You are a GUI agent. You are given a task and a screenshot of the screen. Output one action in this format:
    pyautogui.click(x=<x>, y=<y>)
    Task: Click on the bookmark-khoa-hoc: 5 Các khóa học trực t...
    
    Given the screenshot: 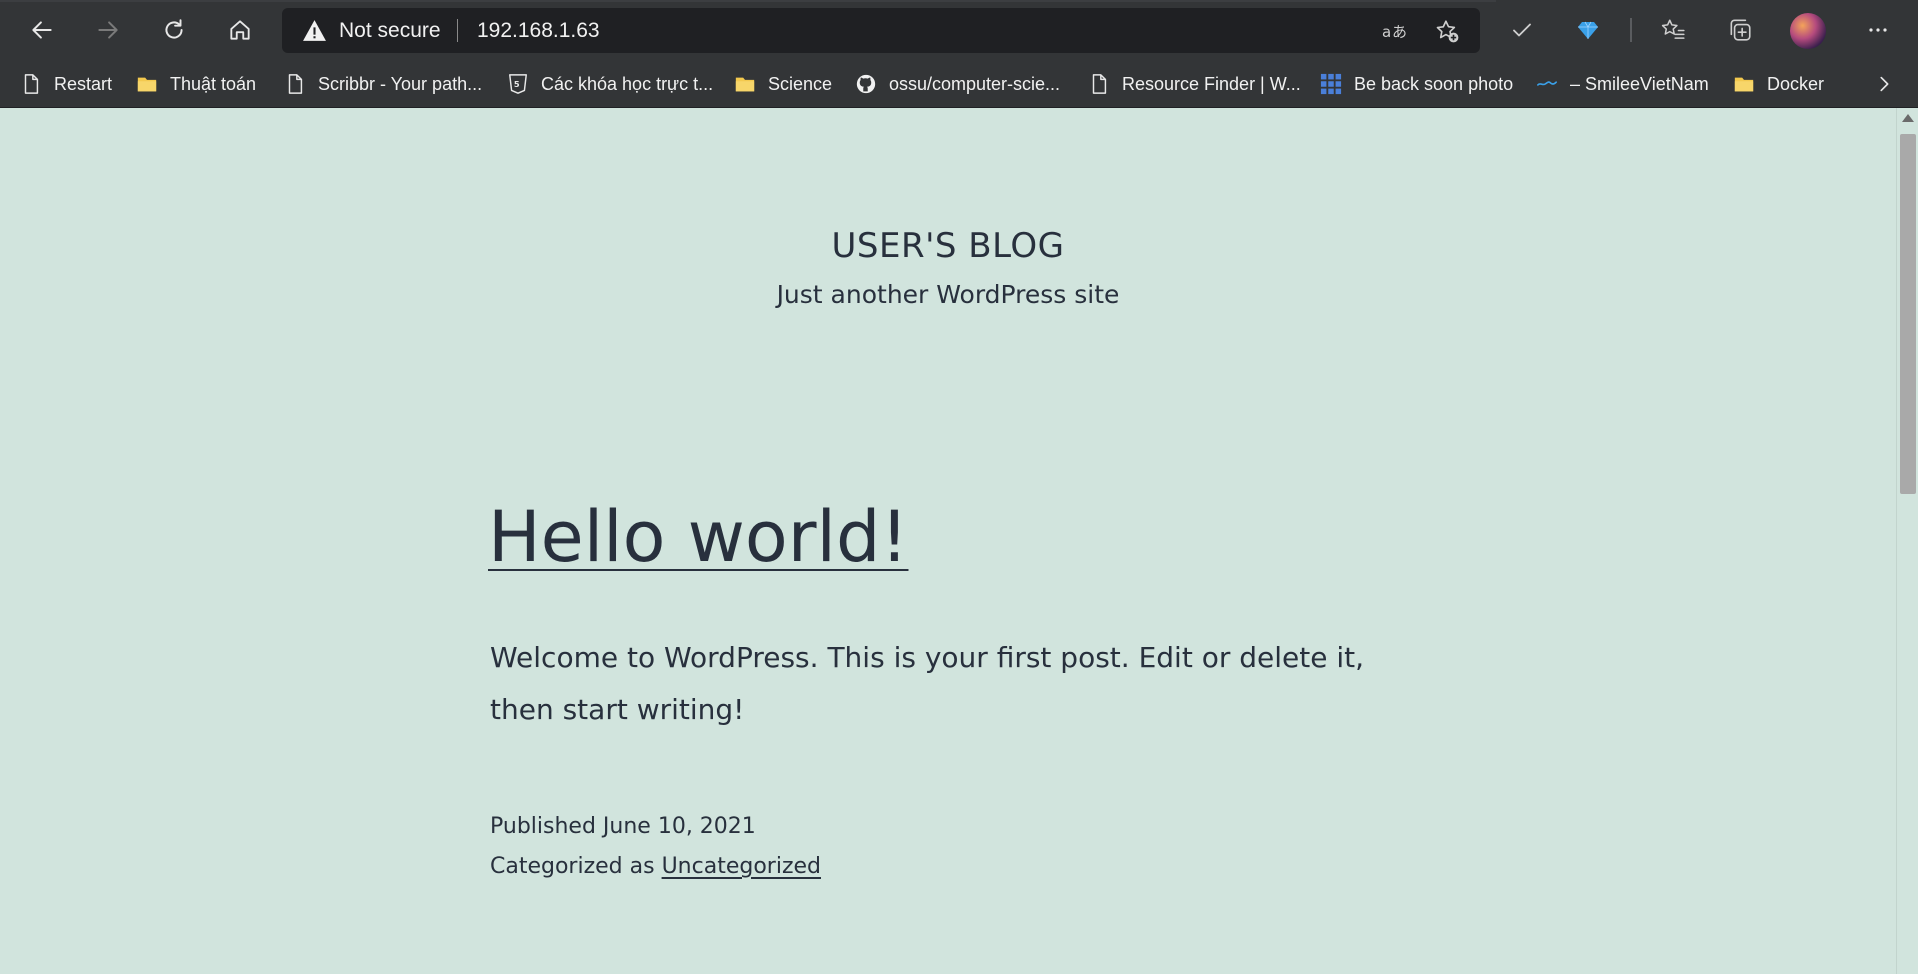 What is the action you would take?
    pyautogui.click(x=610, y=84)
    